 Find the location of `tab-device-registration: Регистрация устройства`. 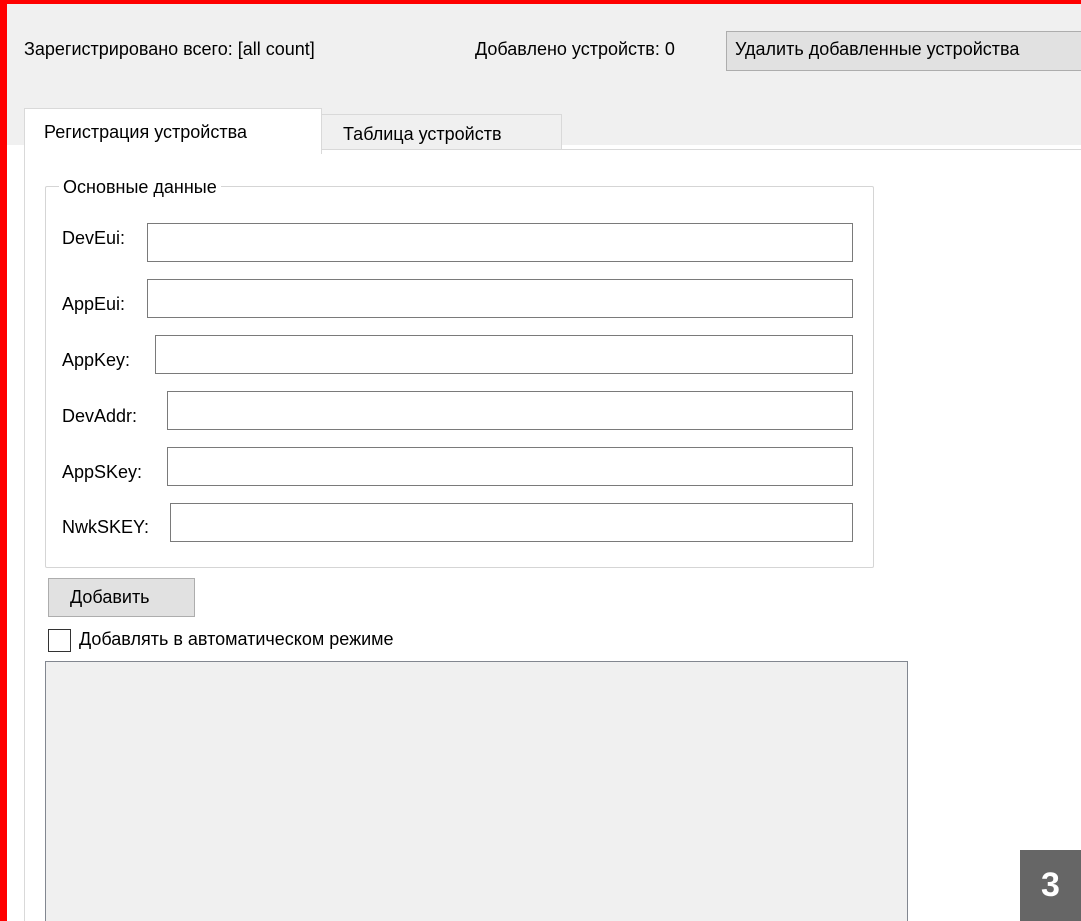

tab-device-registration: Регистрация устройства is located at coordinates (173, 131).